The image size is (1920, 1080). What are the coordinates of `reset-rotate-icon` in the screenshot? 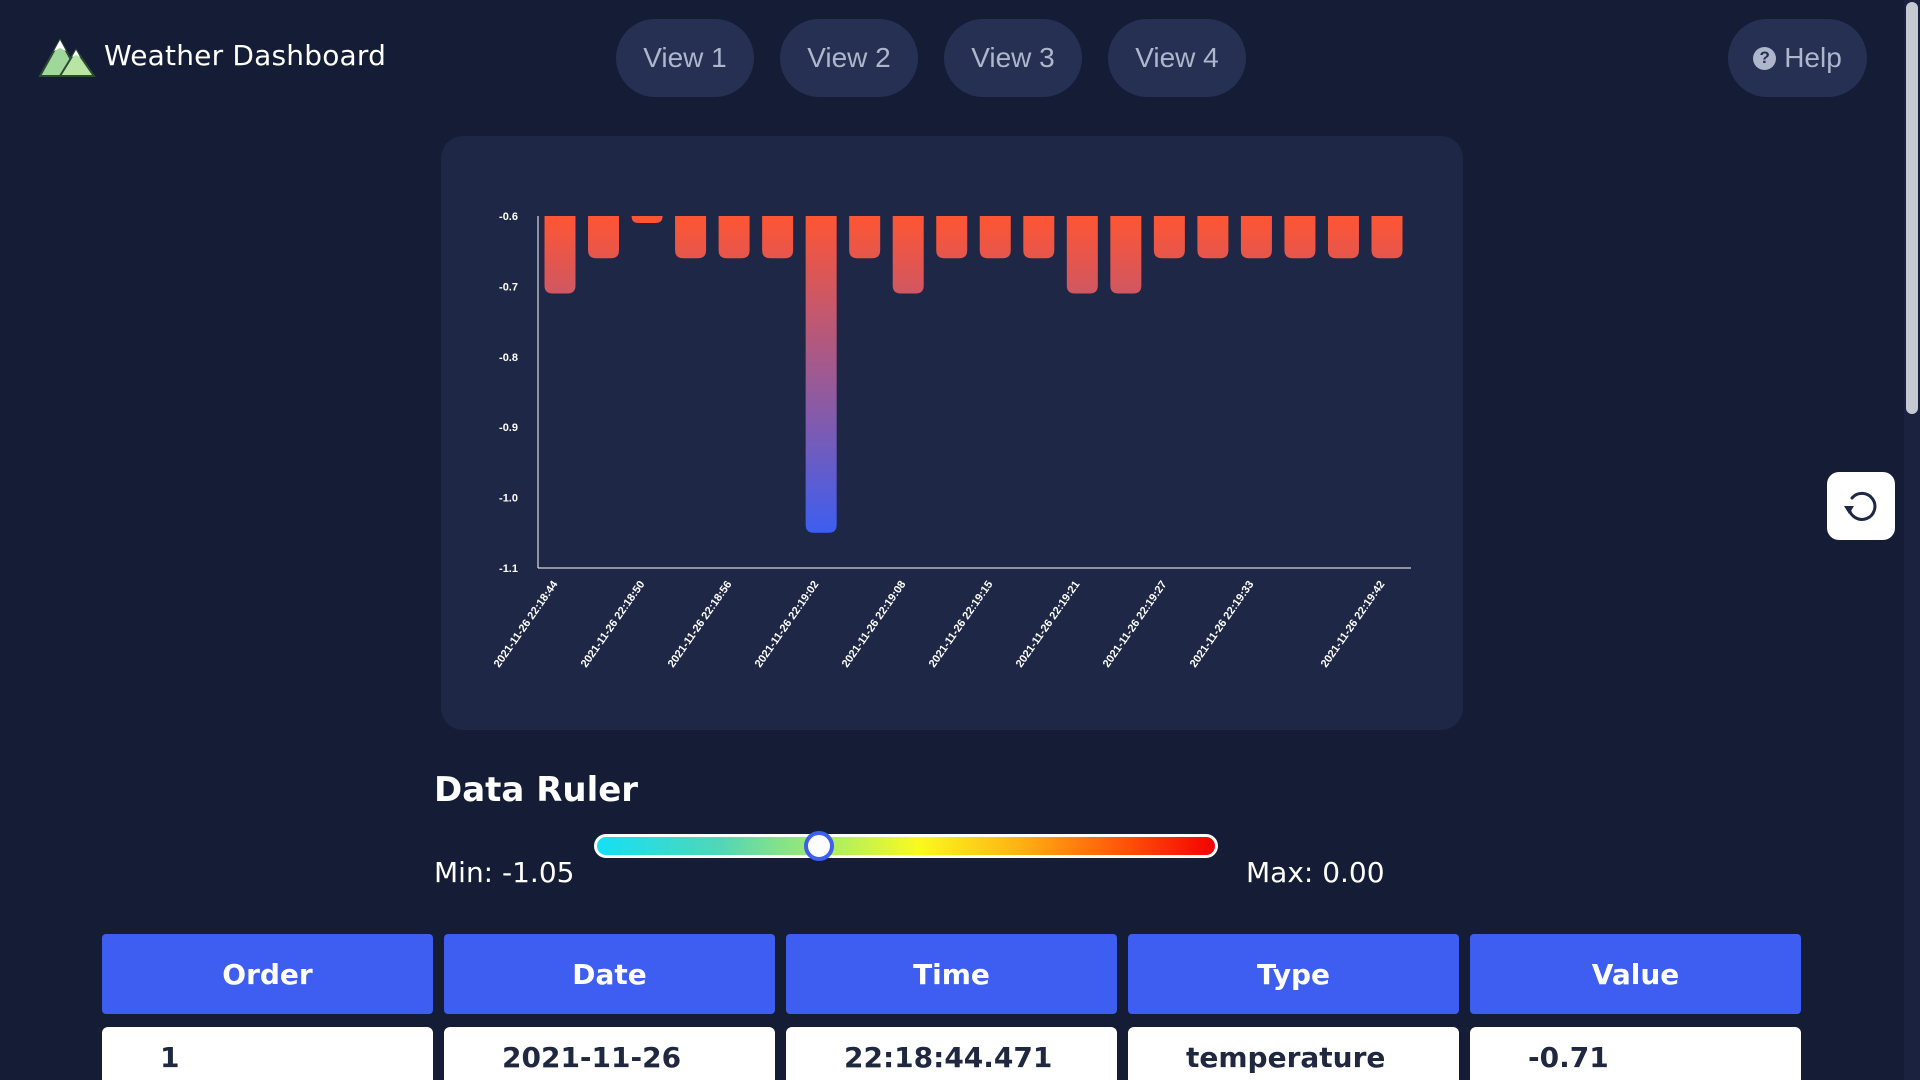 It's located at (1860, 506).